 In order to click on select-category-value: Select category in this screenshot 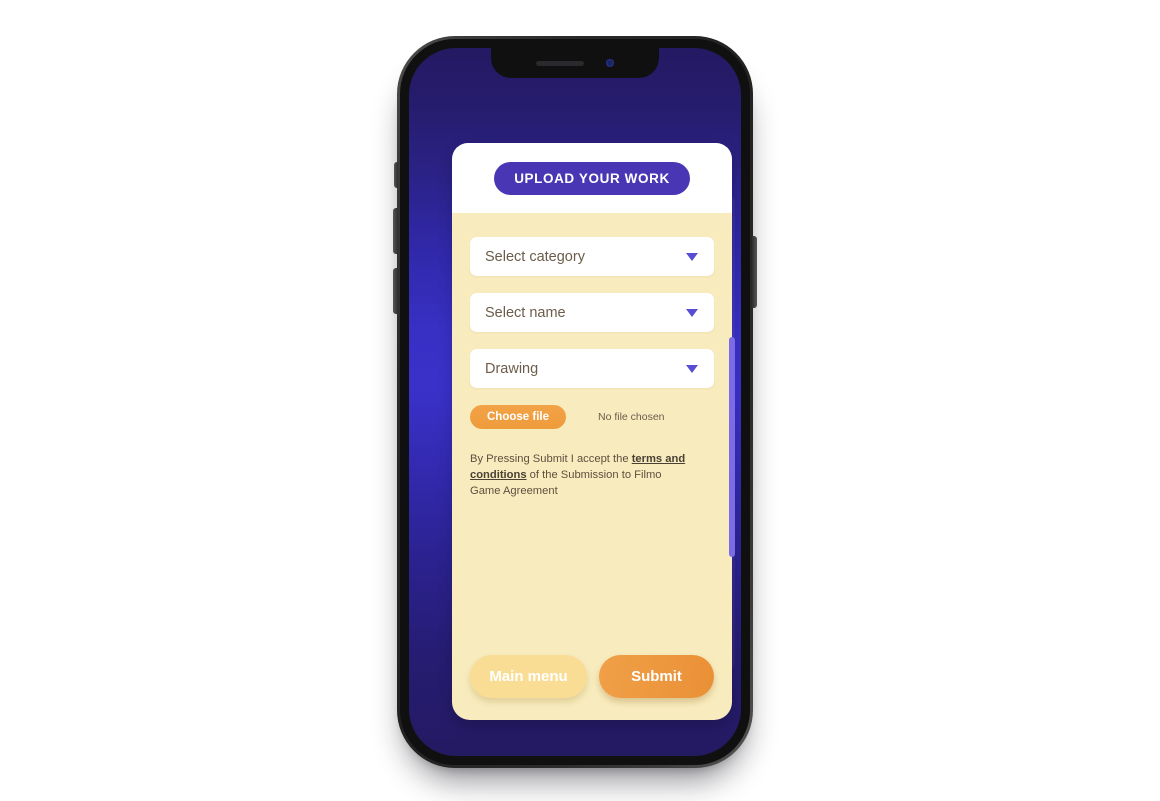, I will do `click(535, 256)`.